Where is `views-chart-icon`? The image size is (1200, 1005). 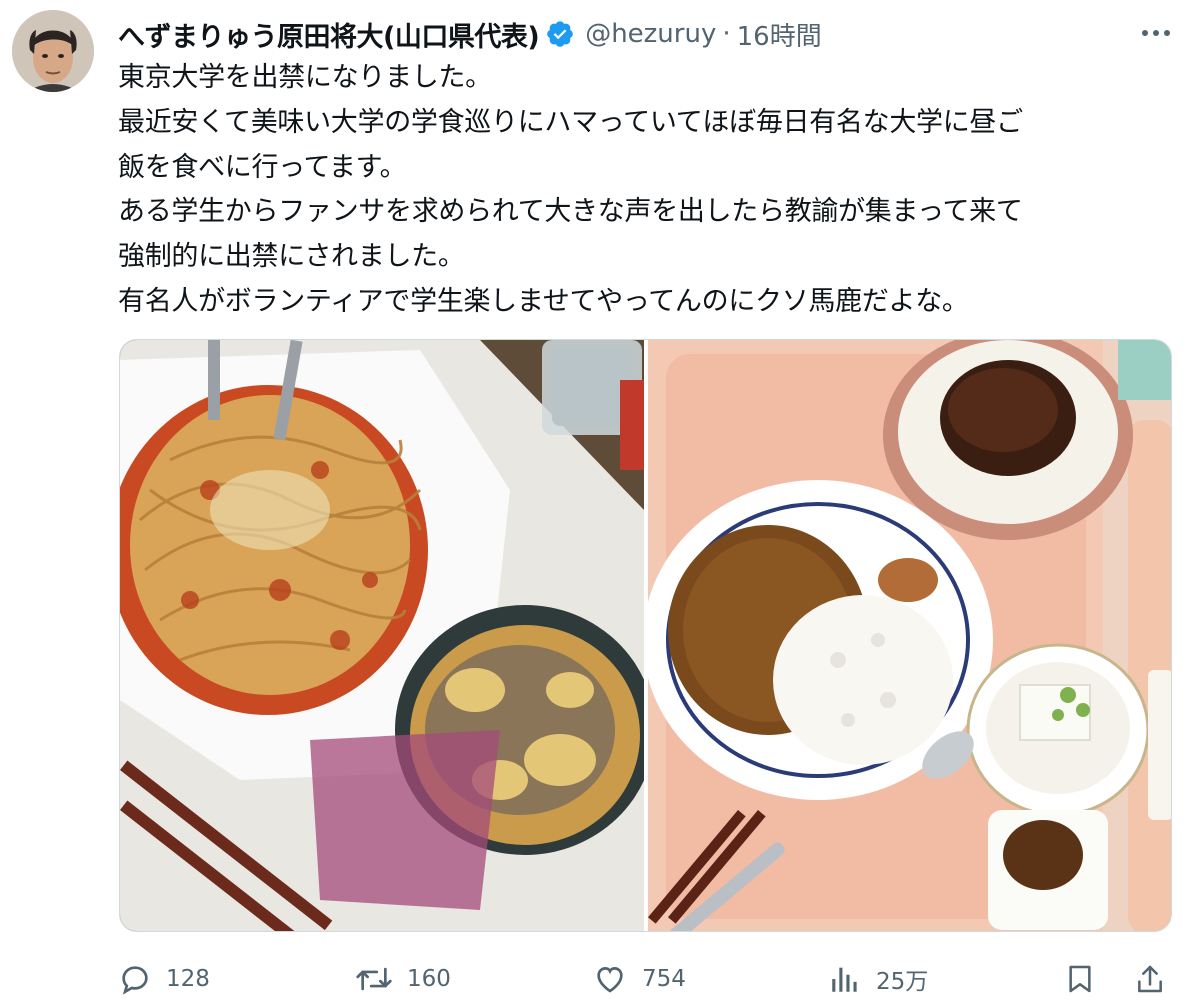 views-chart-icon is located at coordinates (845, 979).